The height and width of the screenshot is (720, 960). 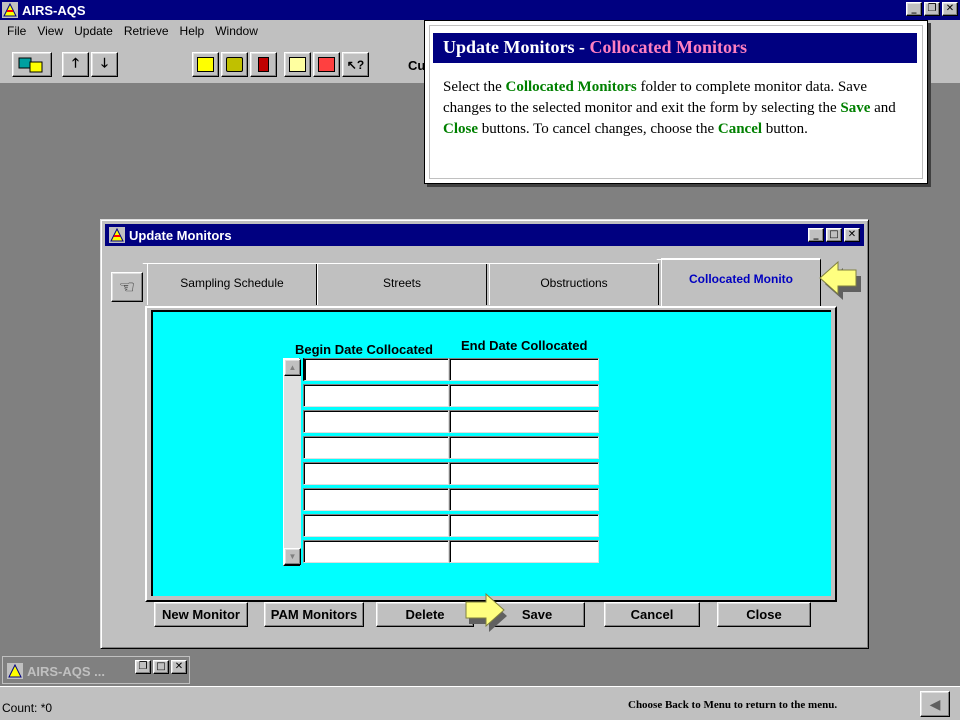 I want to click on move-down-button: 🡓, so click(x=104, y=64).